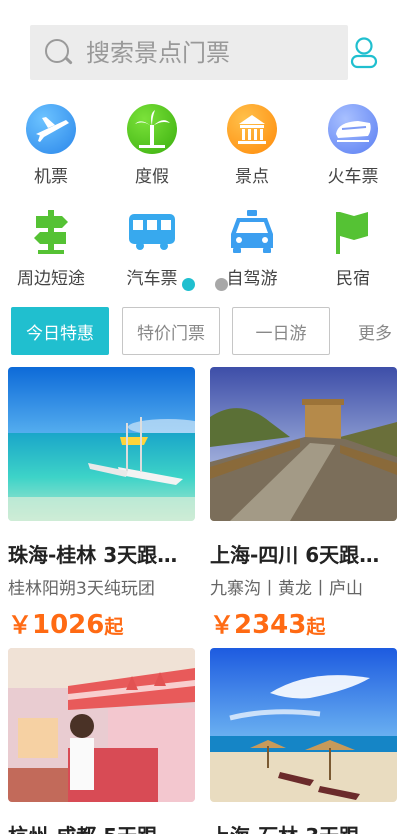  Describe the element at coordinates (286, 589) in the screenshot. I see `product-subtitle: 九寨沟丨黄龙丨庐山` at that location.